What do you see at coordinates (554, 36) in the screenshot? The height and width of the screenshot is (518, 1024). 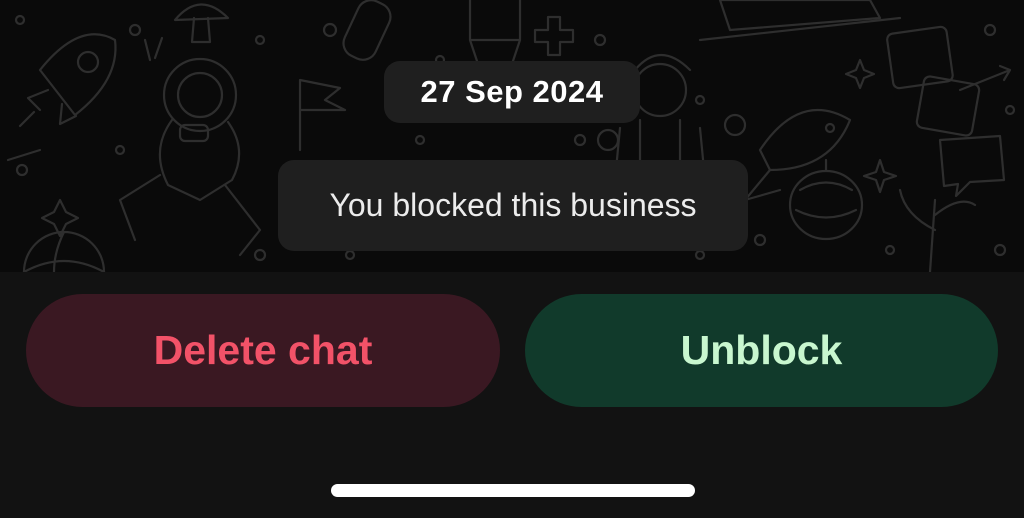 I see `cross-doodle` at bounding box center [554, 36].